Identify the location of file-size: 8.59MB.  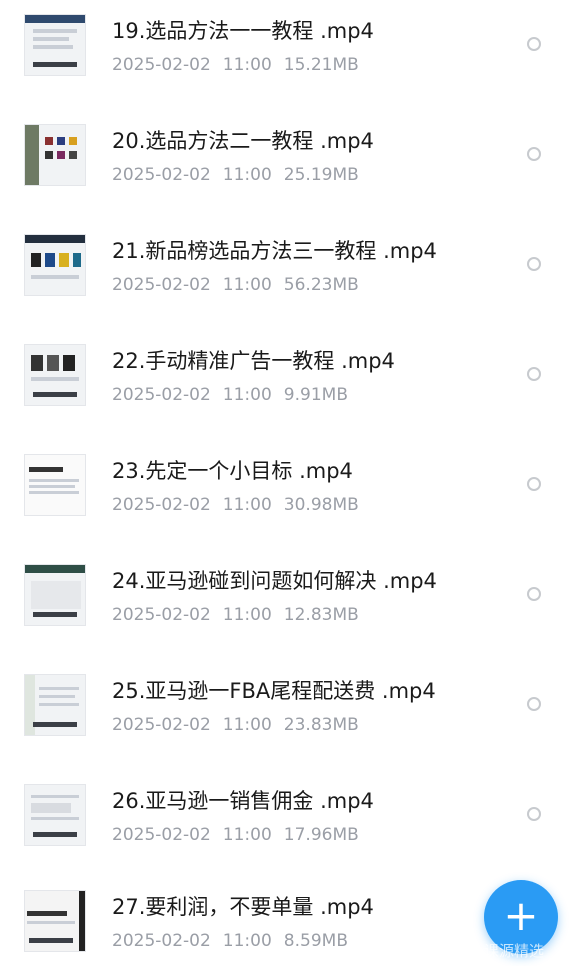
(315, 941).